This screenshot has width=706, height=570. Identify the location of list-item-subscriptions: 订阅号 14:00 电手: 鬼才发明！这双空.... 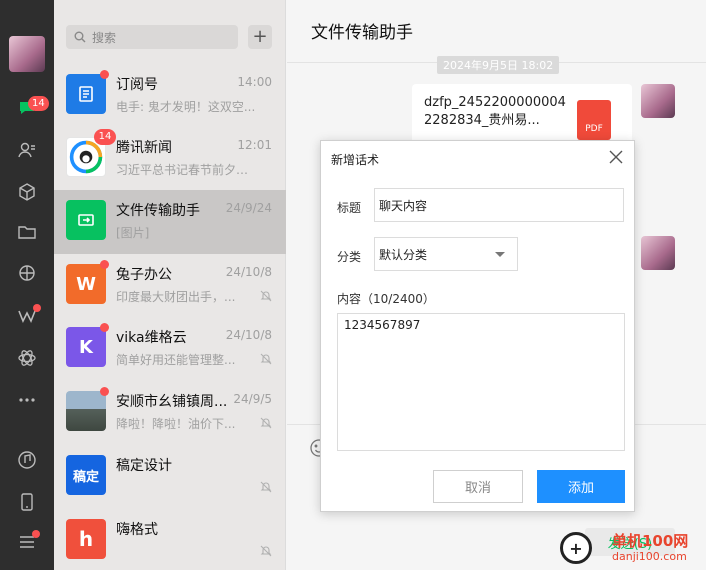
(170, 96).